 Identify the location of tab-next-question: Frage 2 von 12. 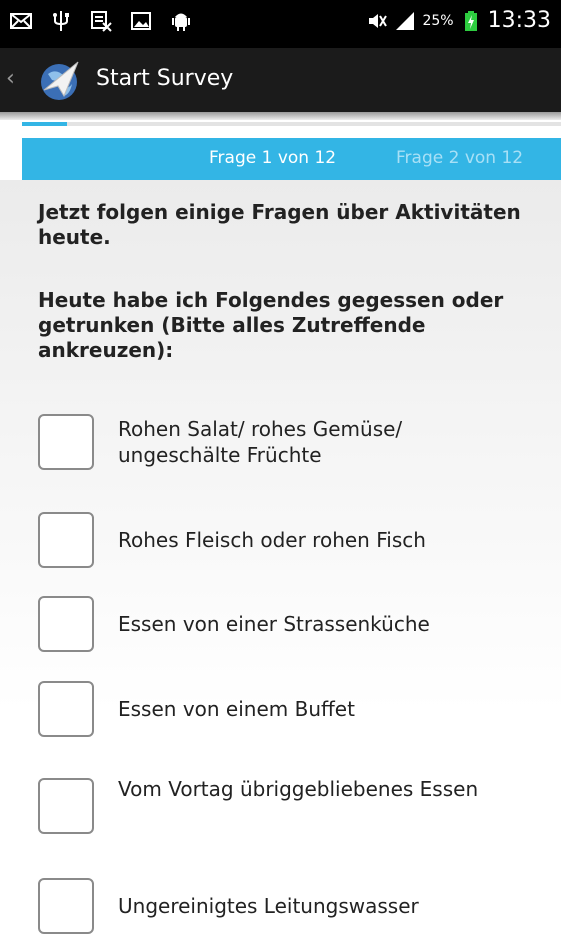
(459, 158).